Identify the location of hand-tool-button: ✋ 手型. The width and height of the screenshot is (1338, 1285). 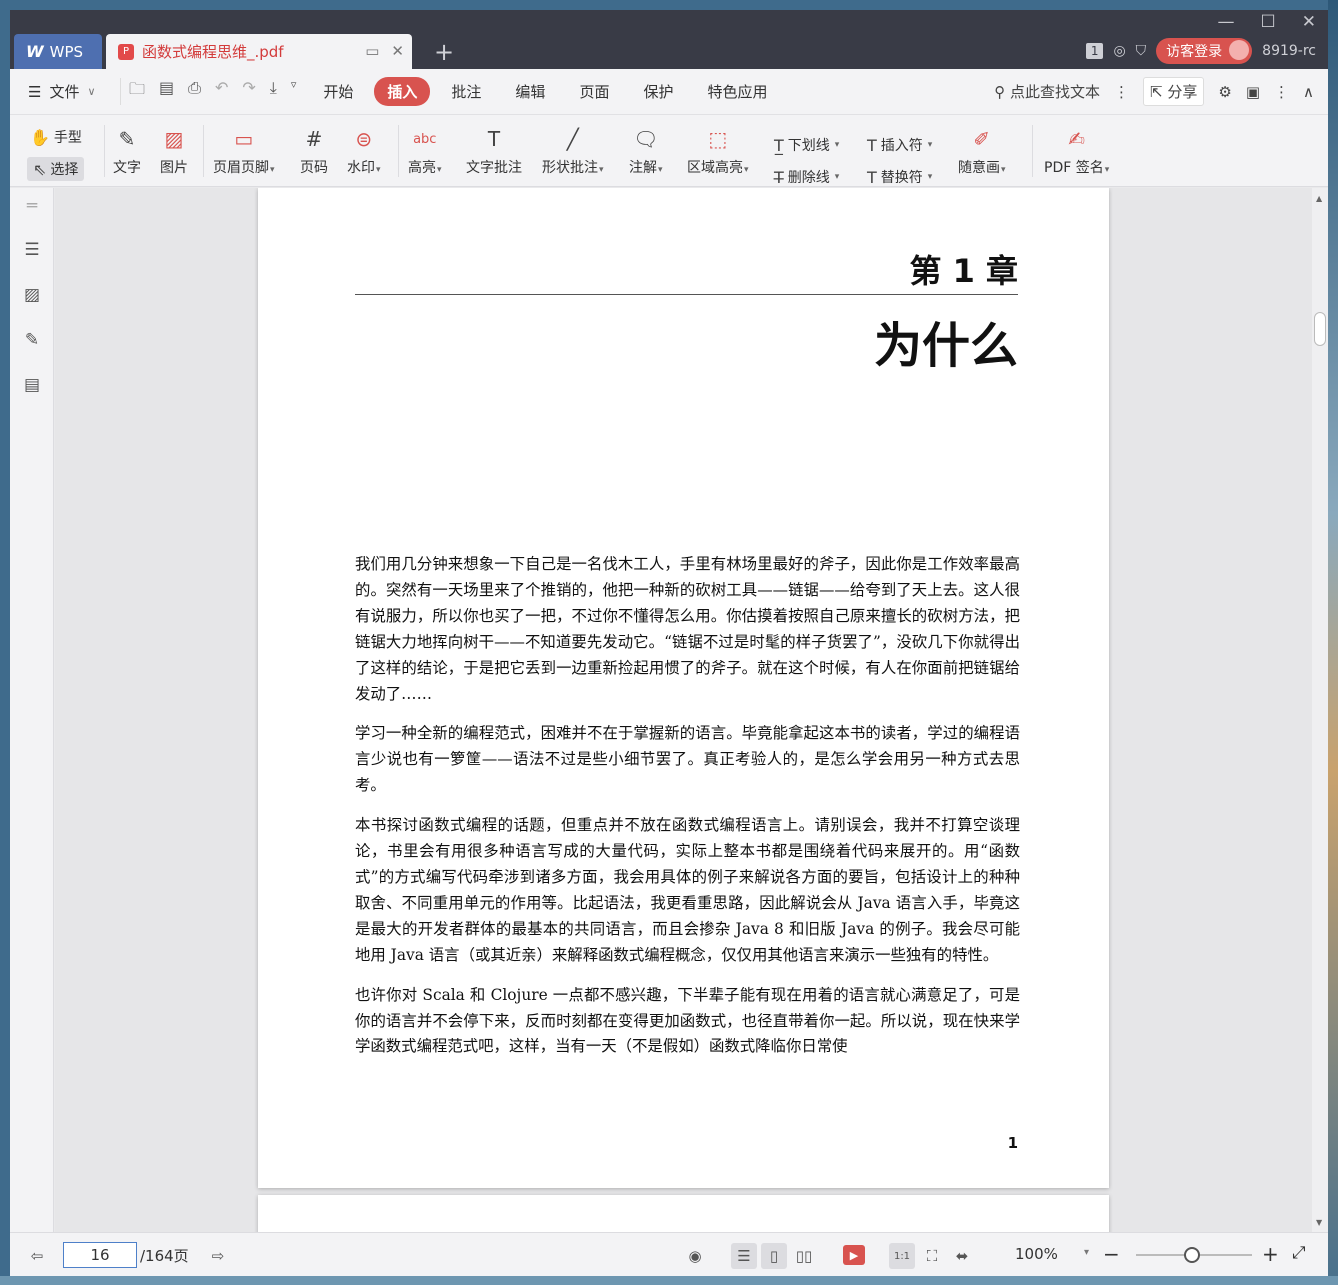
(56, 137).